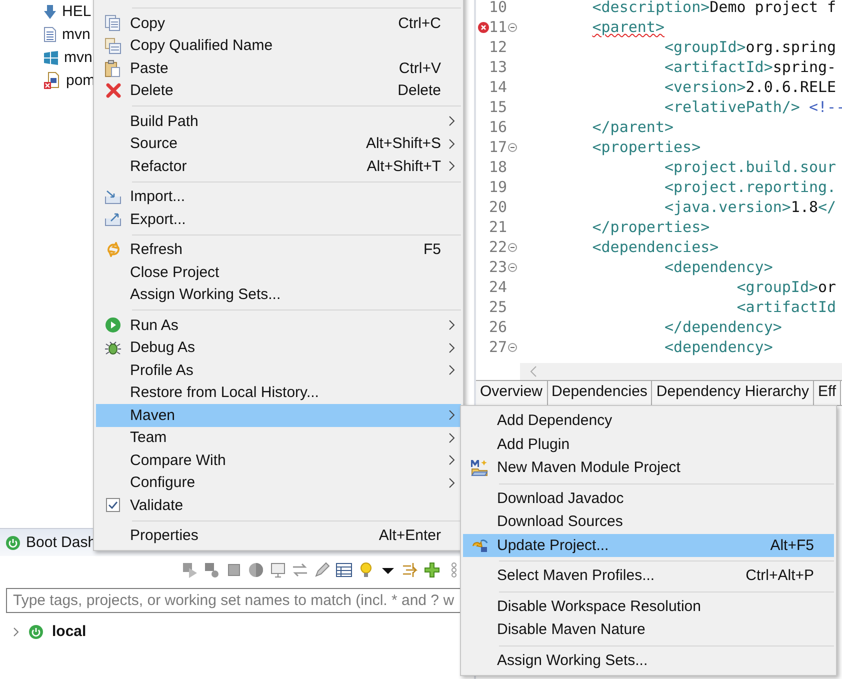 The height and width of the screenshot is (679, 842). What do you see at coordinates (498, 267) in the screenshot?
I see `line-number: 23` at bounding box center [498, 267].